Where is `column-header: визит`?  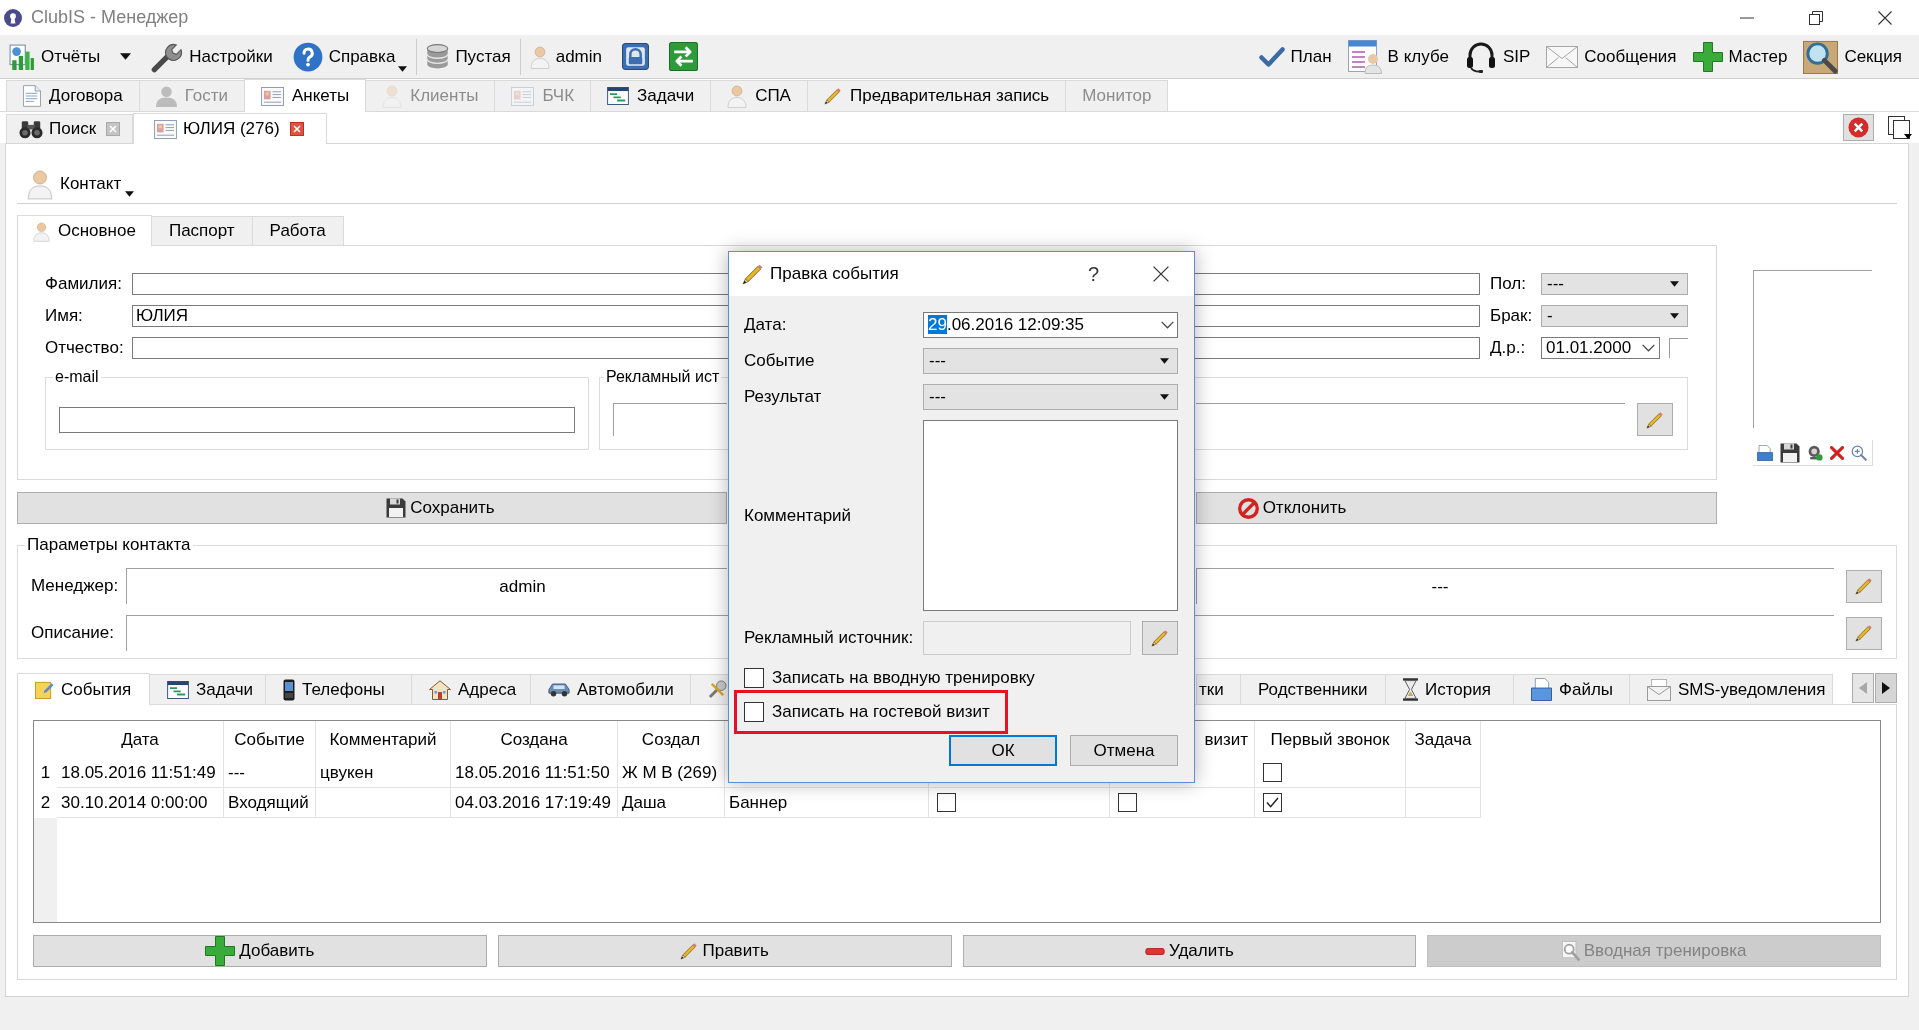 column-header: визит is located at coordinates (1226, 739).